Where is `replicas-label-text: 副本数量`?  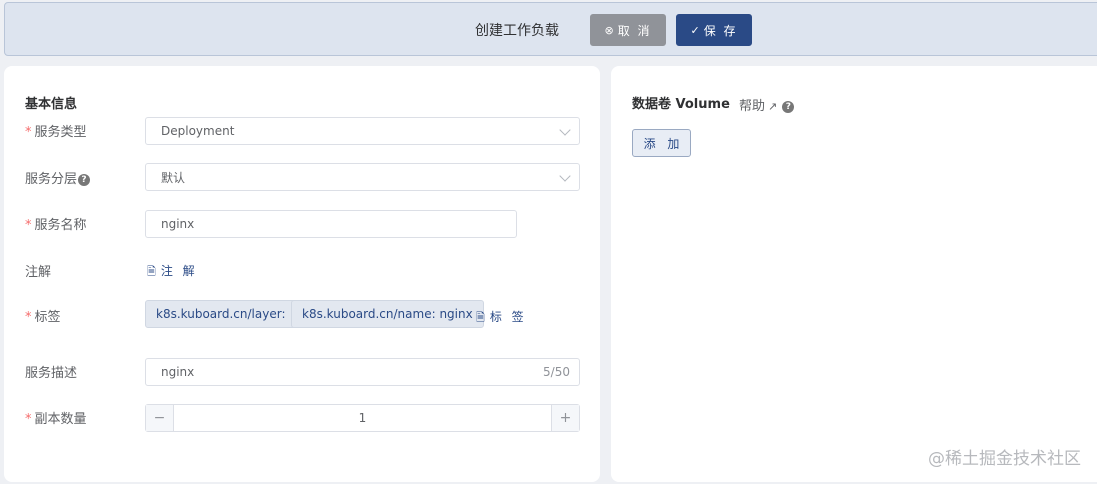 replicas-label-text: 副本数量 is located at coordinates (60, 419).